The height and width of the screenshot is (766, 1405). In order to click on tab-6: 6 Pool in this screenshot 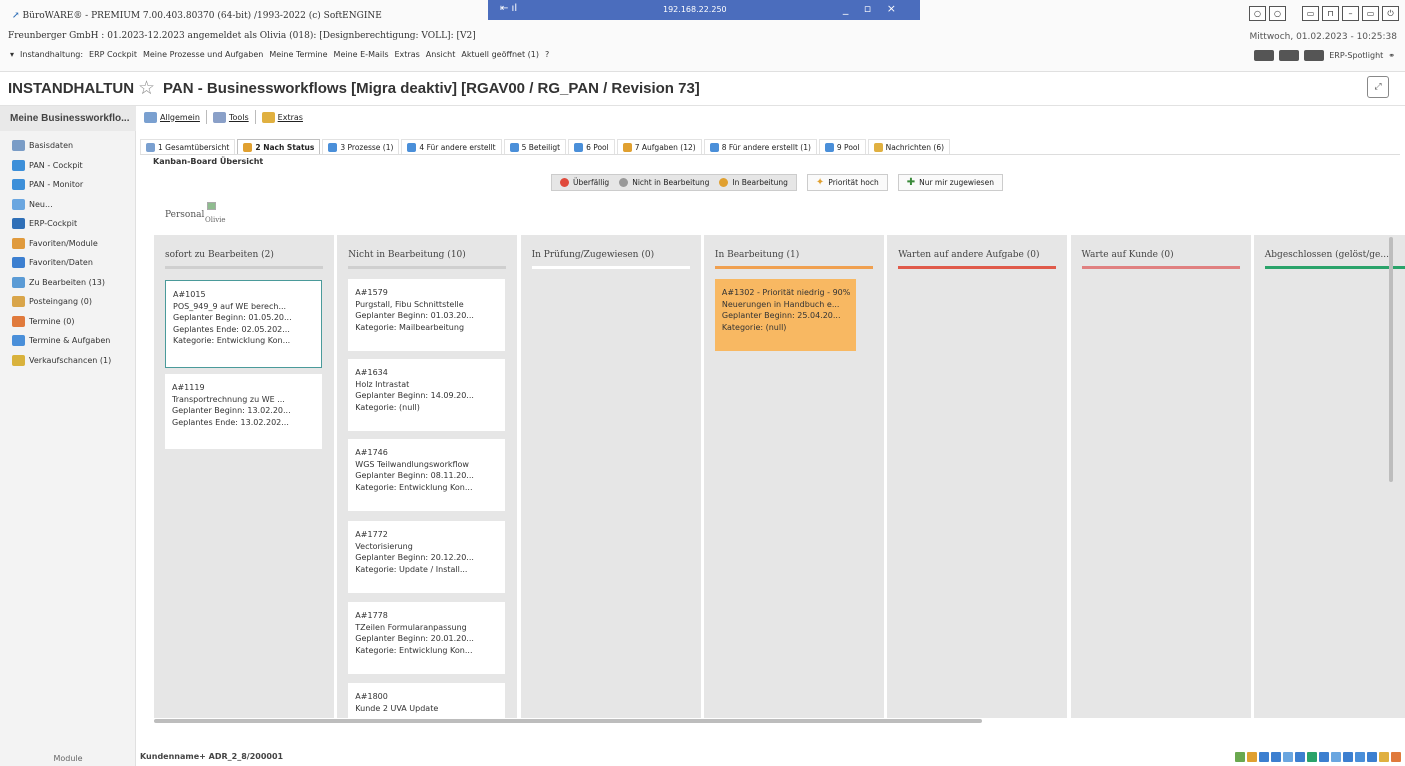, I will do `click(591, 146)`.